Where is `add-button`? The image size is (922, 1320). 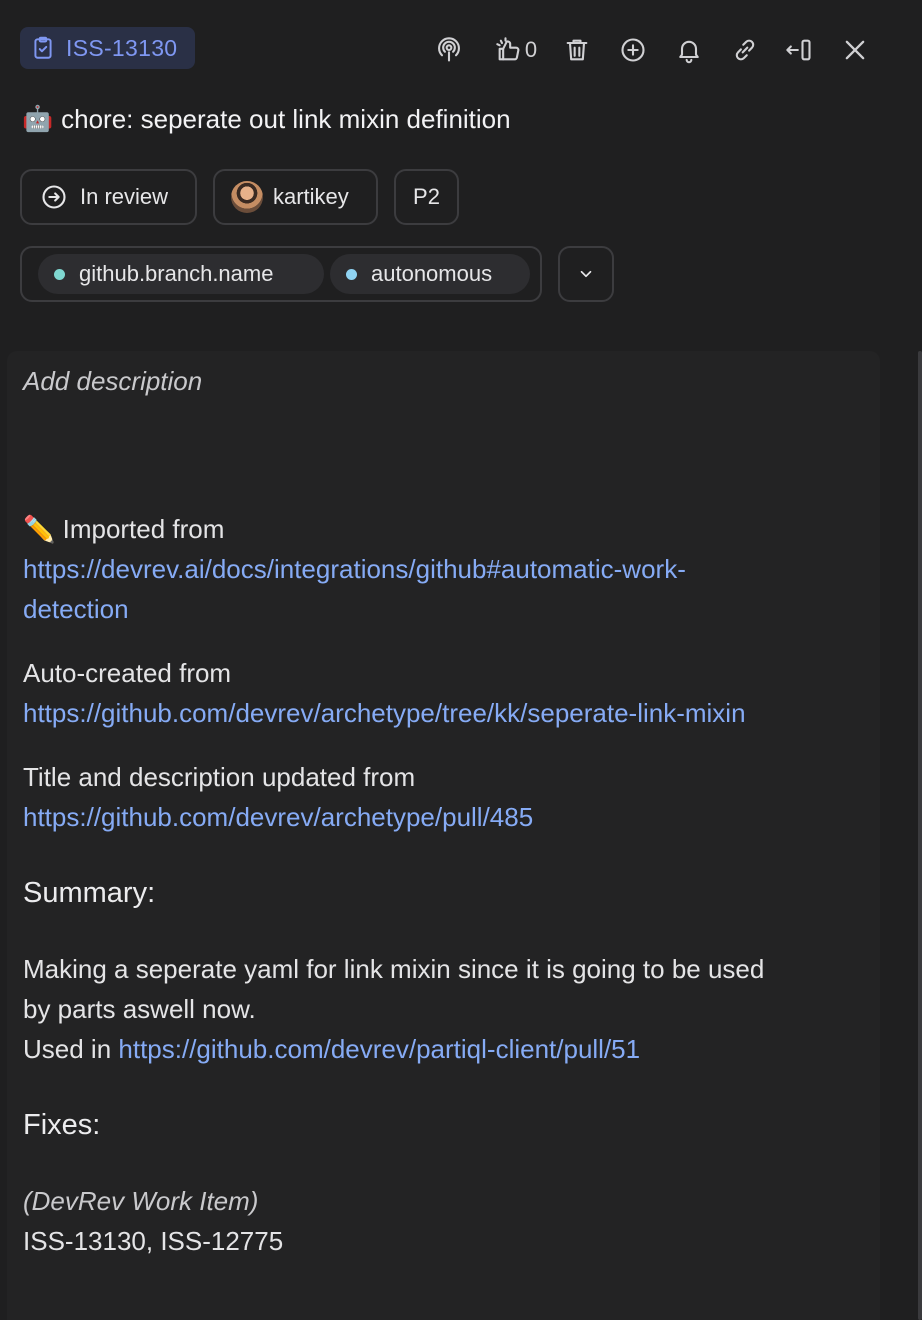
add-button is located at coordinates (633, 50).